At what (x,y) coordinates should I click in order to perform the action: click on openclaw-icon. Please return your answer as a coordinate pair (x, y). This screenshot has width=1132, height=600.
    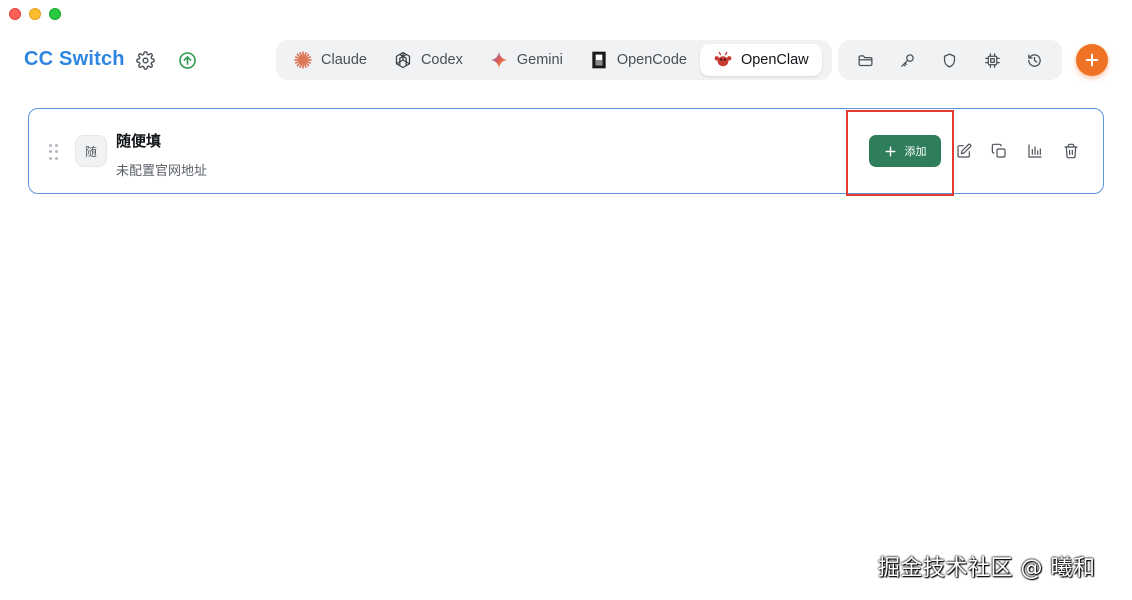
    Looking at the image, I should click on (723, 59).